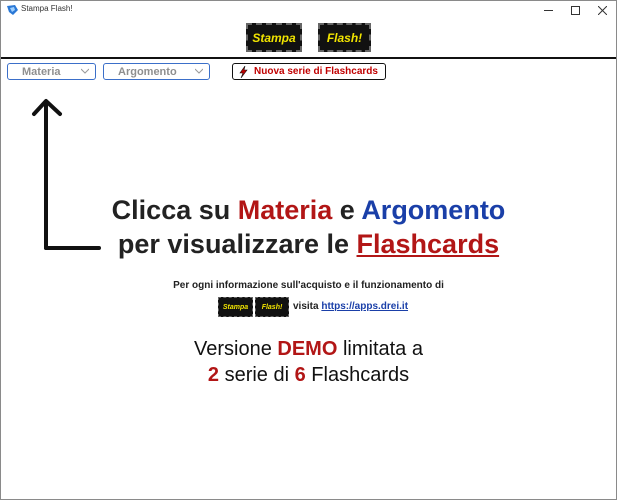 This screenshot has height=500, width=617. I want to click on small-logo-flash: Flash!, so click(272, 307).